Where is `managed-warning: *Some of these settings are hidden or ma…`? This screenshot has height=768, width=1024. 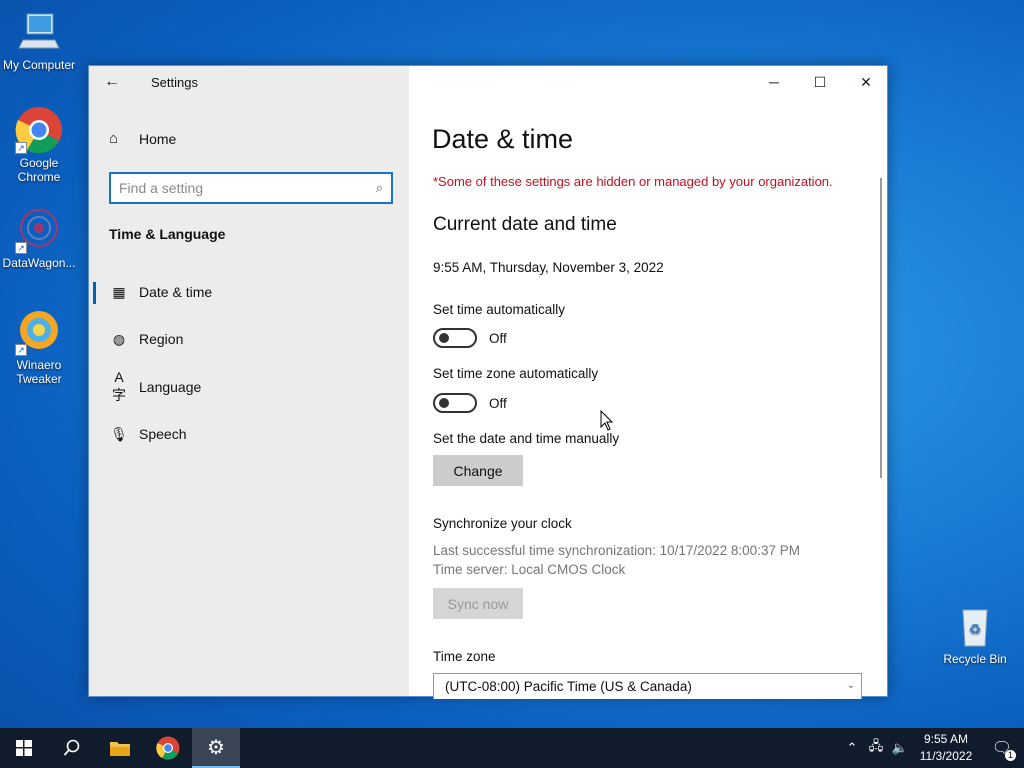
managed-warning: *Some of these settings are hidden or ma… is located at coordinates (633, 181).